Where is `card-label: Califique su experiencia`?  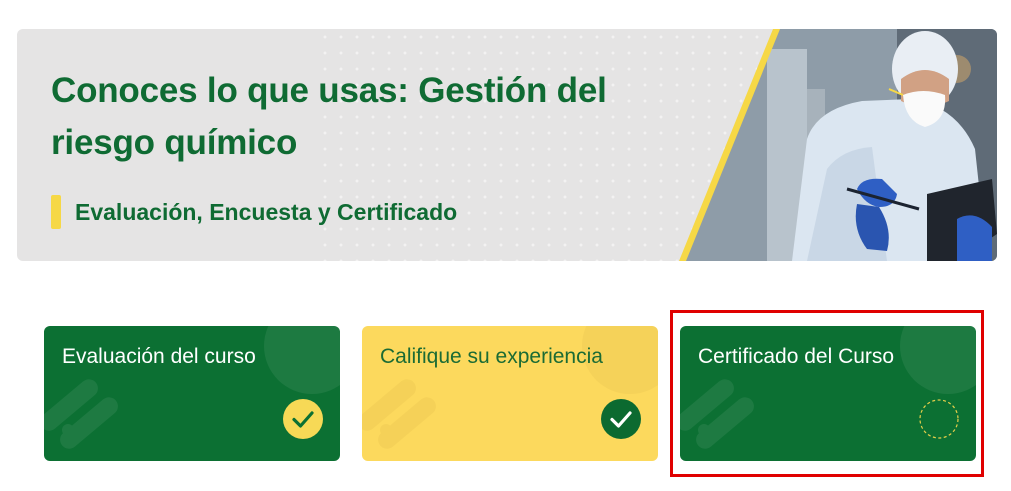 card-label: Califique su experiencia is located at coordinates (491, 356).